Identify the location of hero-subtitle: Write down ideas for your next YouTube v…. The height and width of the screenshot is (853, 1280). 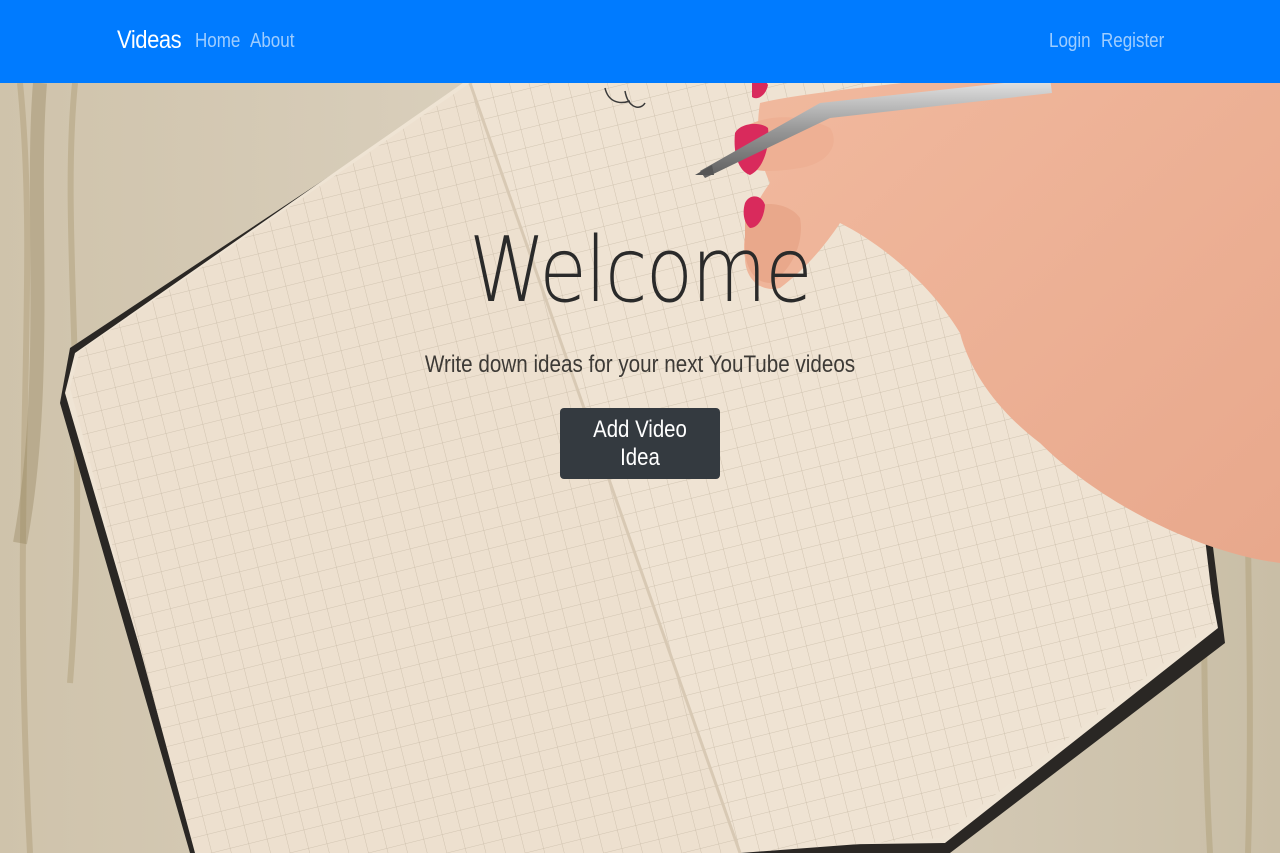
(640, 364).